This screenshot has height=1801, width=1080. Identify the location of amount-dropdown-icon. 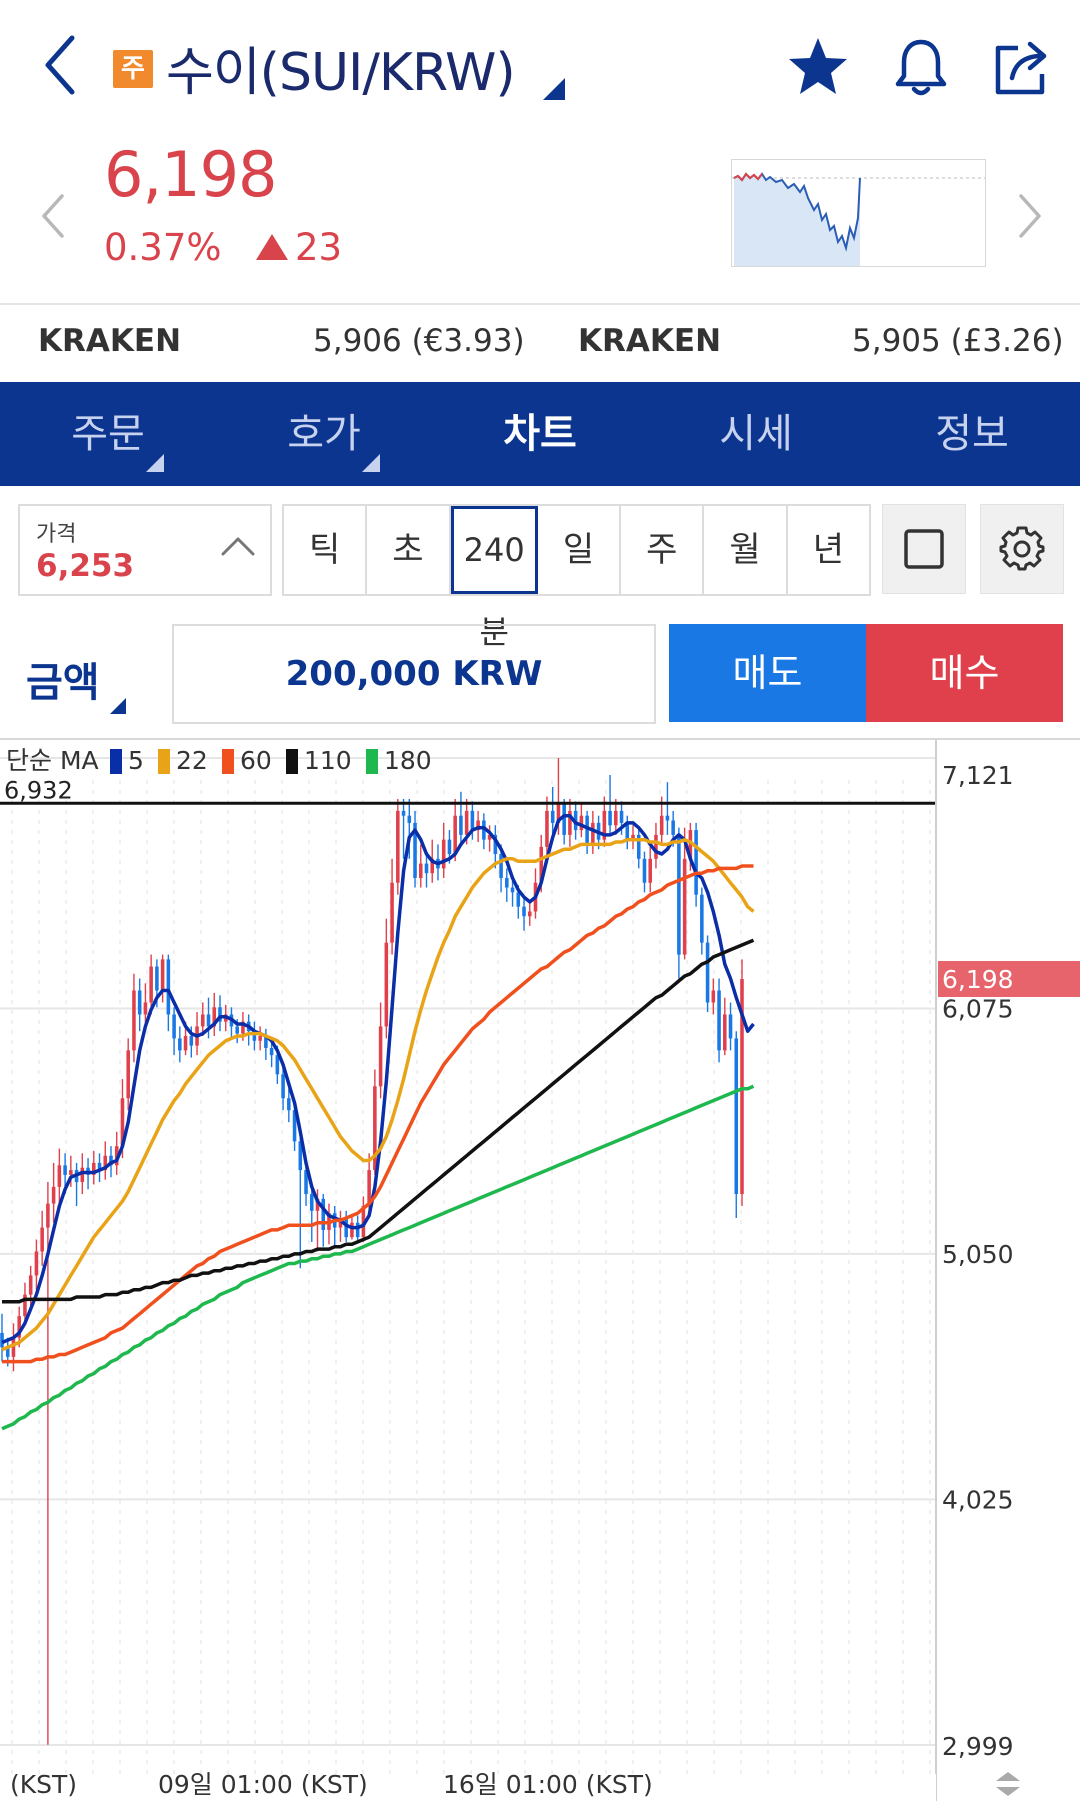
(118, 706).